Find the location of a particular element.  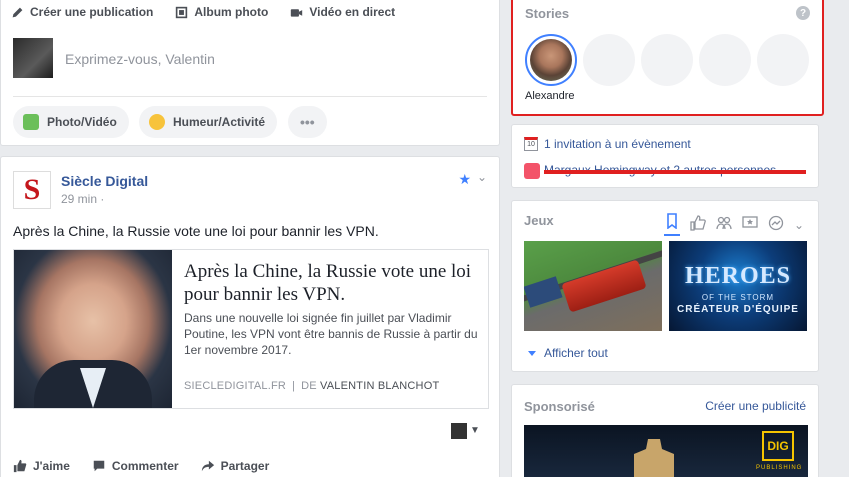

like-button: J'aime is located at coordinates (41, 466).